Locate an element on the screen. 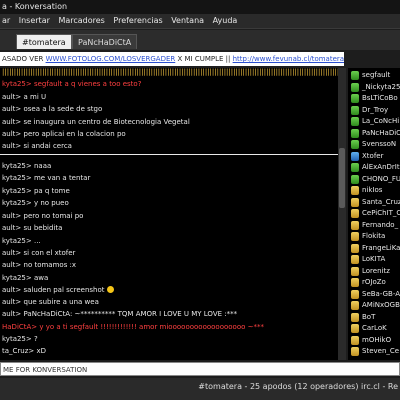 This screenshot has height=400, width=400. nick-name: Xtofer is located at coordinates (373, 155).